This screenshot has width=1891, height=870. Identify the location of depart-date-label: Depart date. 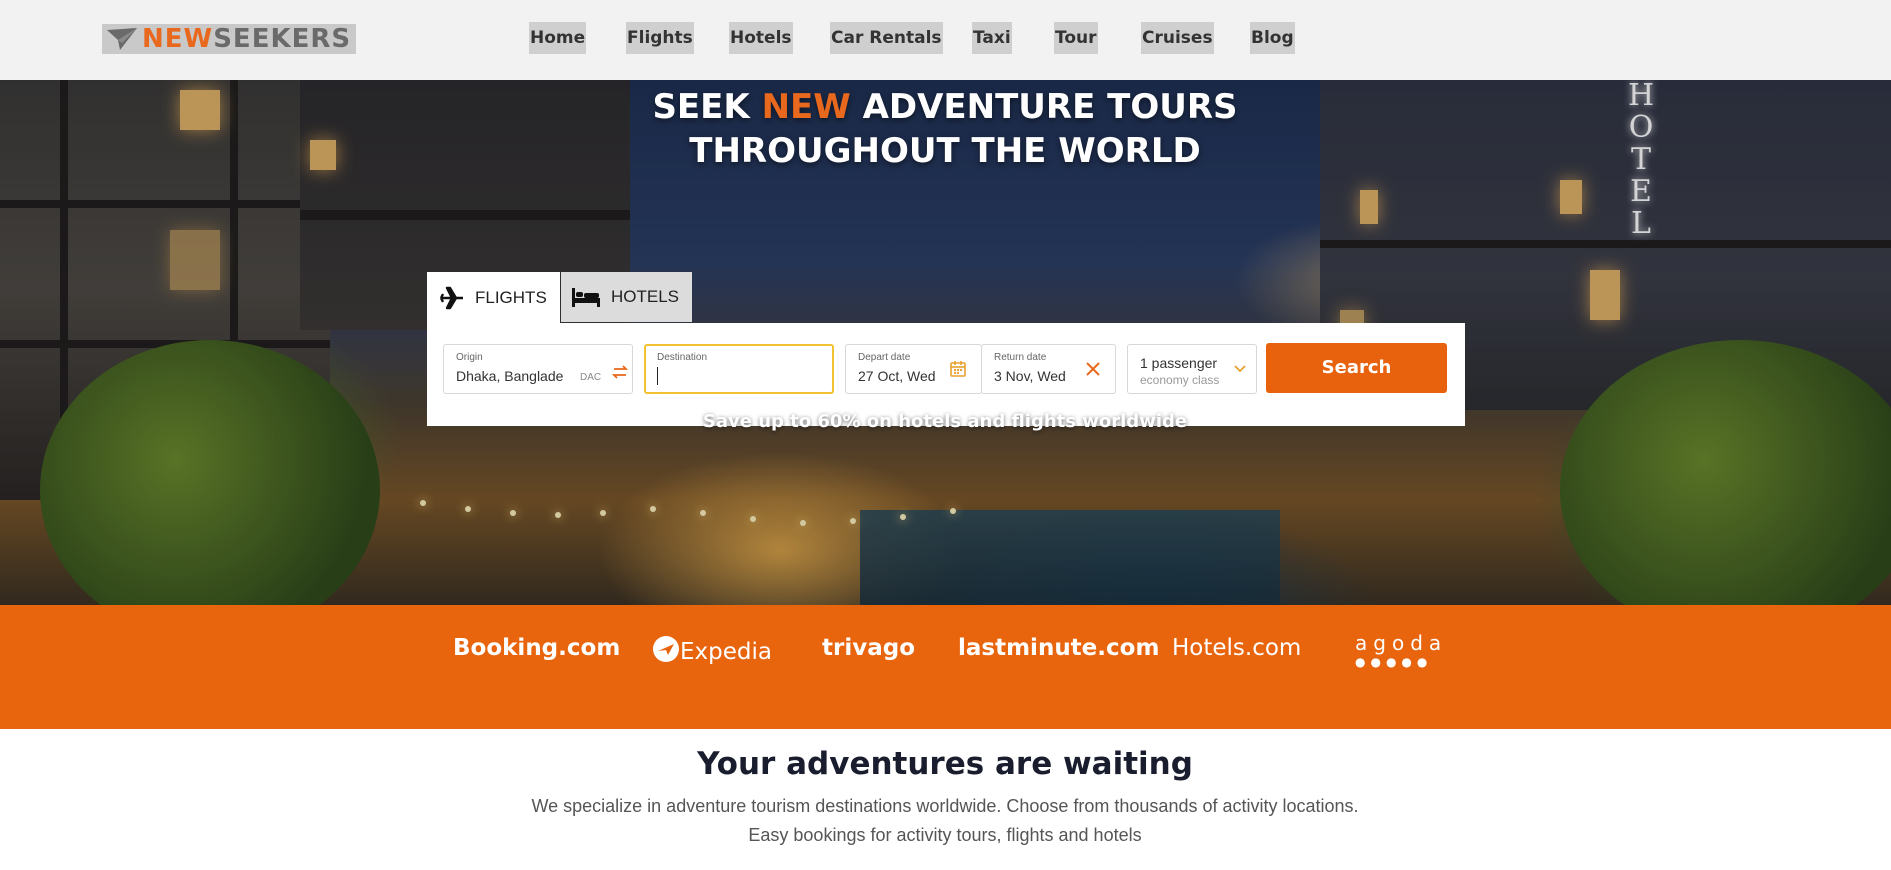
(884, 357).